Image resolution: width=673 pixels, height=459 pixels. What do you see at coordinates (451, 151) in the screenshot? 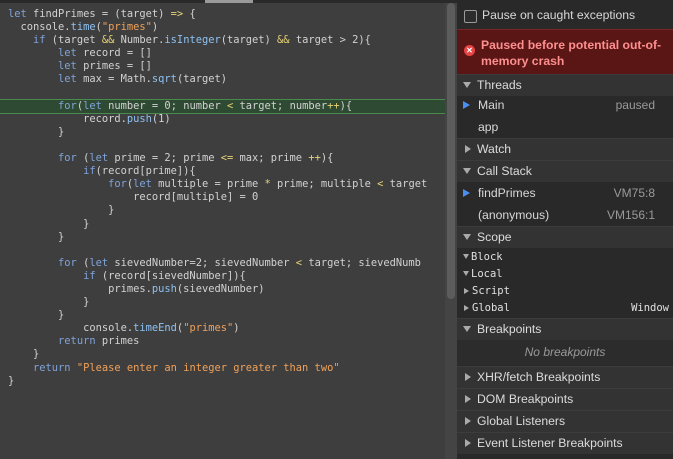
I see `editor-scrollbar-thumb` at bounding box center [451, 151].